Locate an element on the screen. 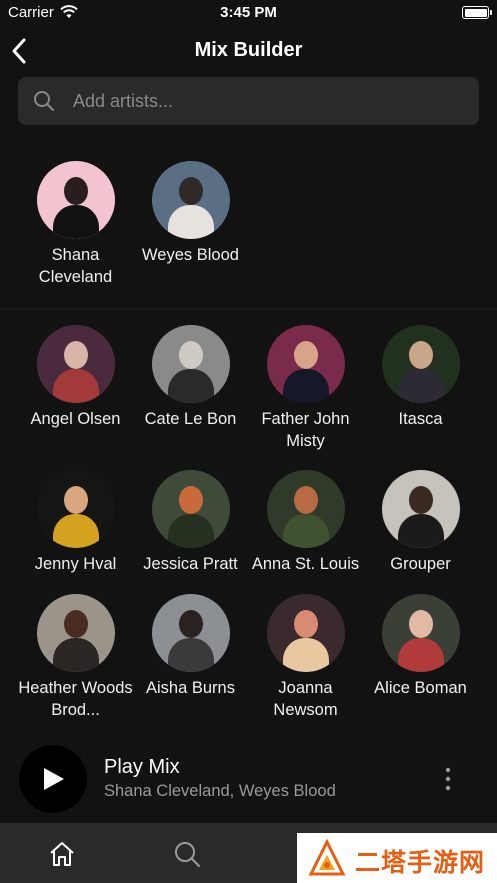 Image resolution: width=497 pixels, height=883 pixels. play-button is located at coordinates (53, 779).